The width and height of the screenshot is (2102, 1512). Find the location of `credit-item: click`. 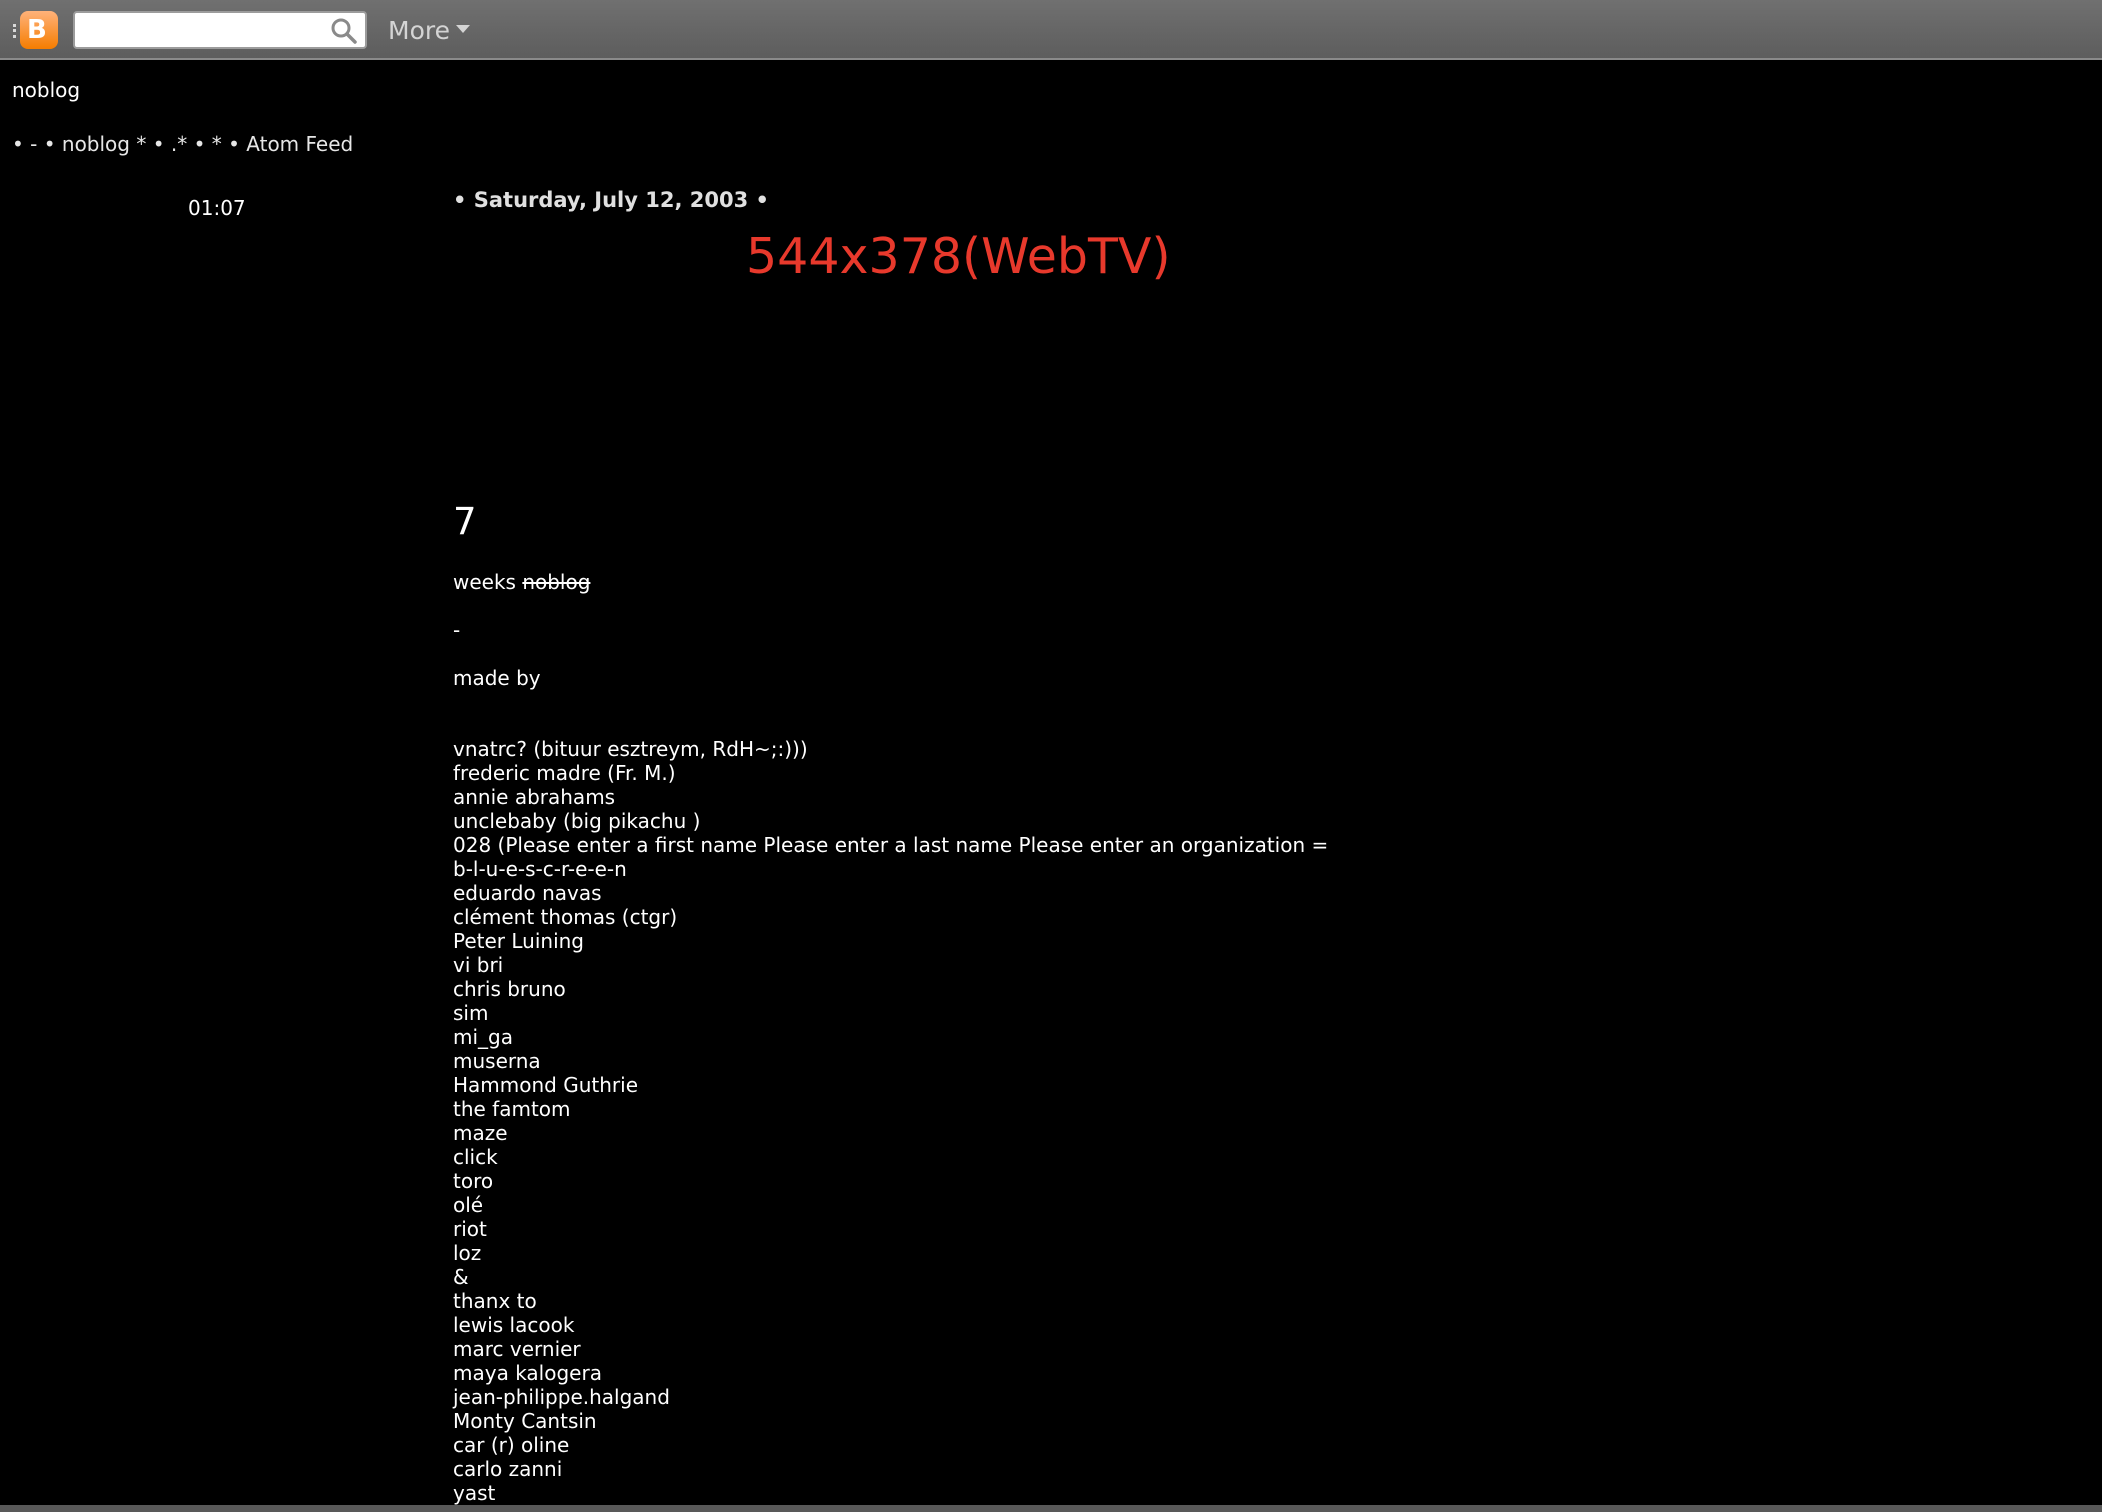

credit-item: click is located at coordinates (475, 1157).